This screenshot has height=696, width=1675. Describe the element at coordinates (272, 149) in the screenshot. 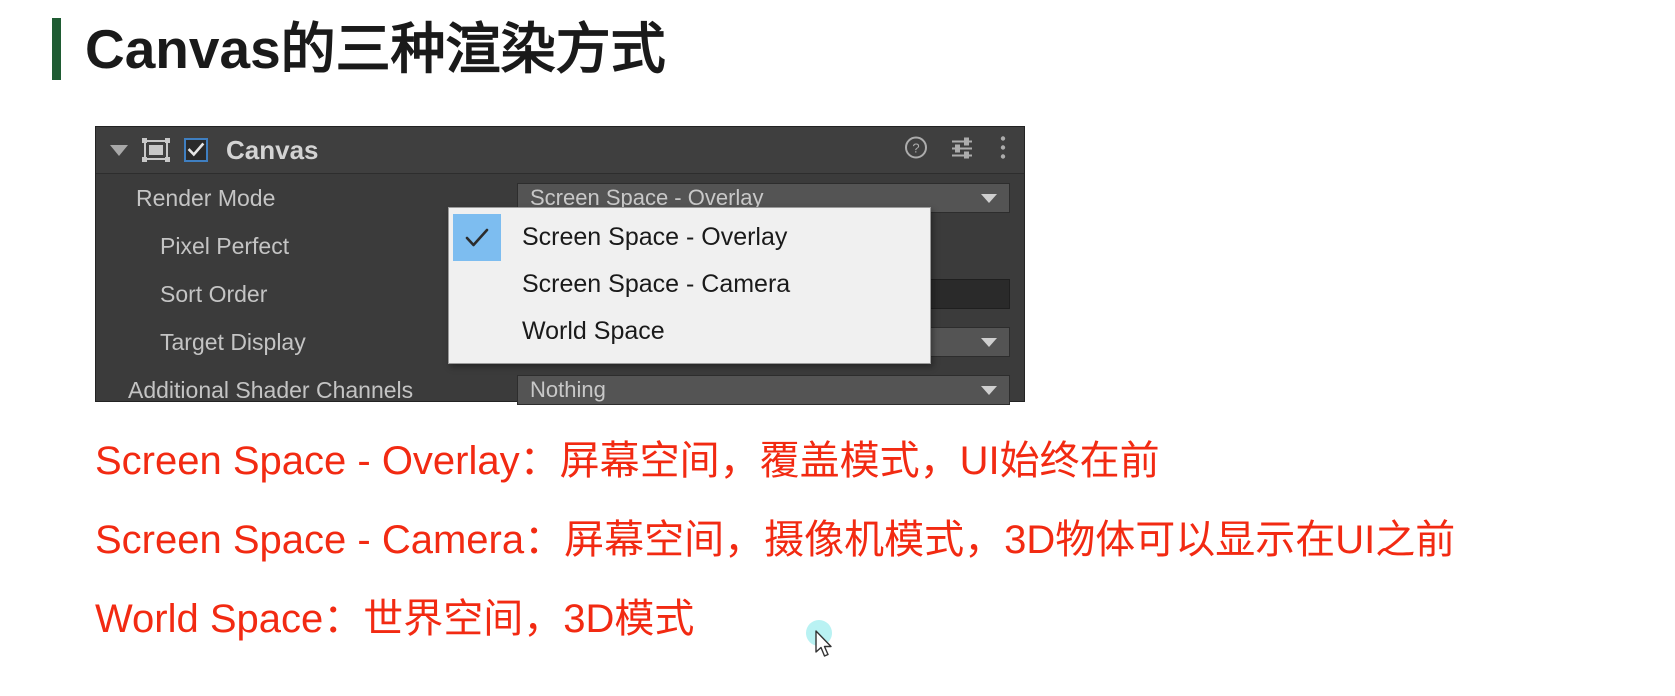

I see `component-title: Canvas` at that location.